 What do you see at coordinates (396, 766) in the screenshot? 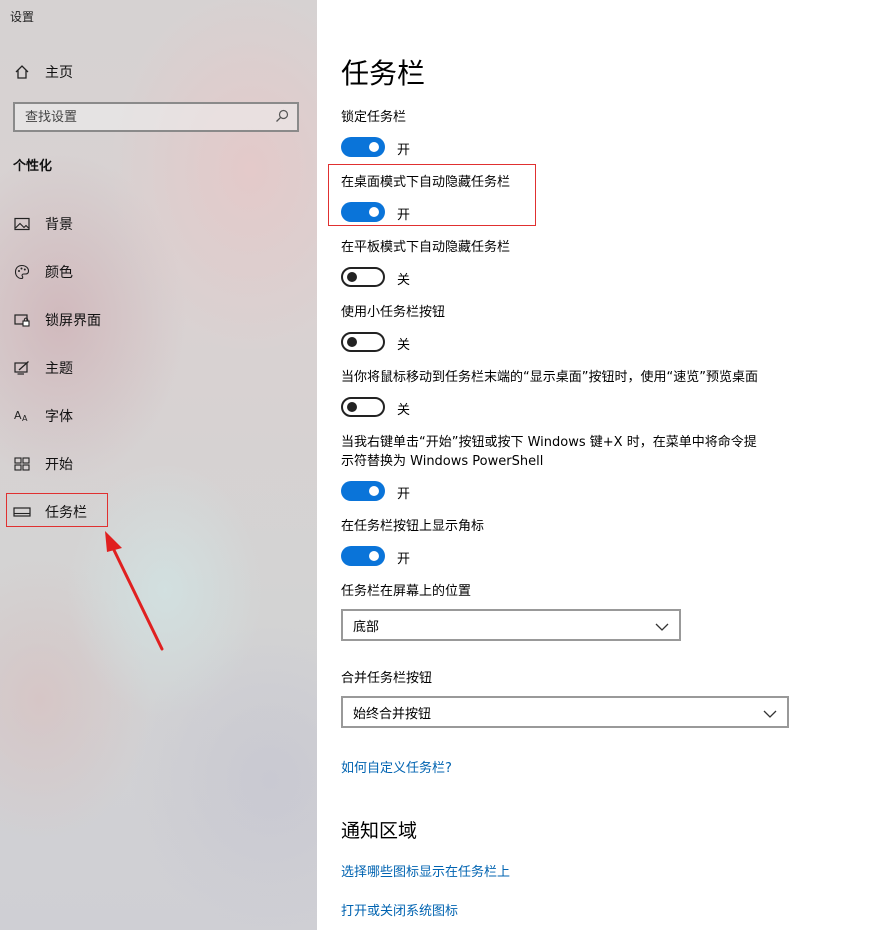
I see `customize-taskbar-link: 如何自定义任务栏?` at bounding box center [396, 766].